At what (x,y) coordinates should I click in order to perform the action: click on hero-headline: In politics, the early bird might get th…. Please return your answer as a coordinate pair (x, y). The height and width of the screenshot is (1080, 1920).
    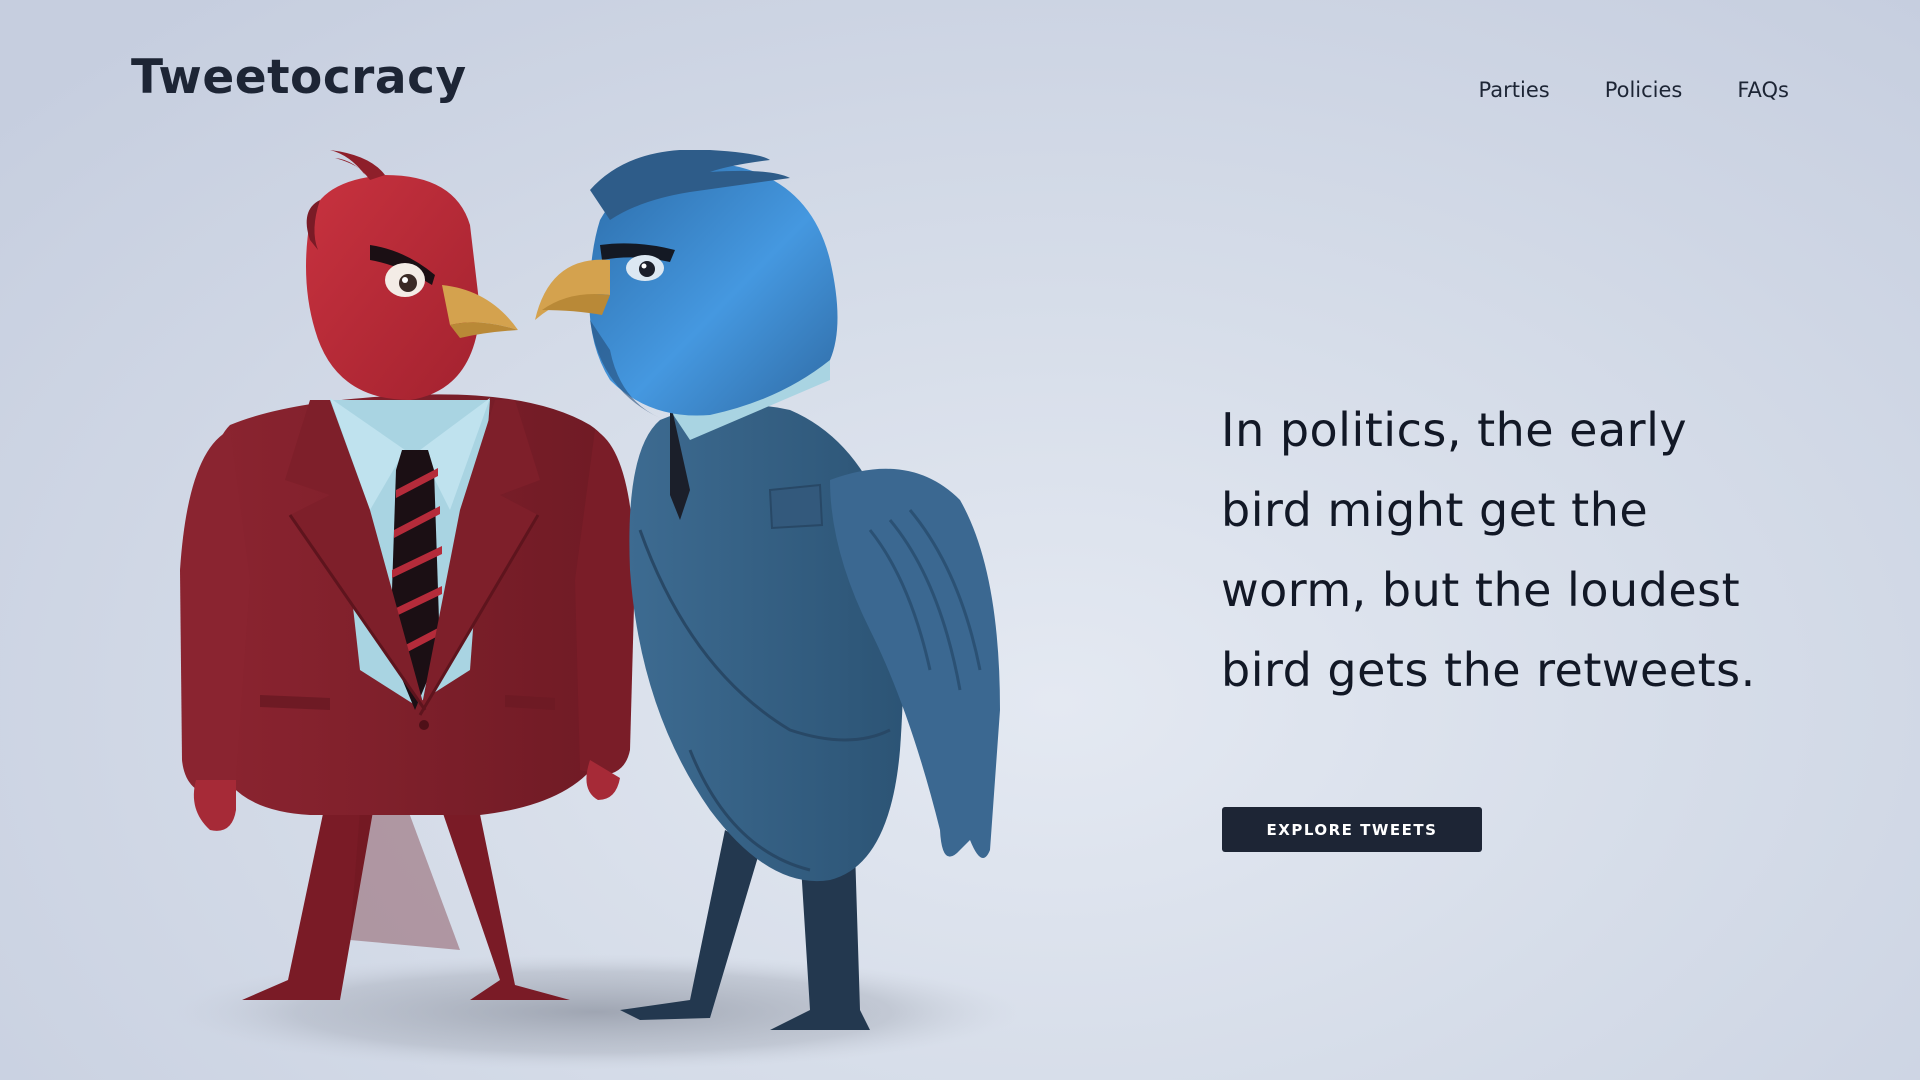
    Looking at the image, I should click on (1488, 550).